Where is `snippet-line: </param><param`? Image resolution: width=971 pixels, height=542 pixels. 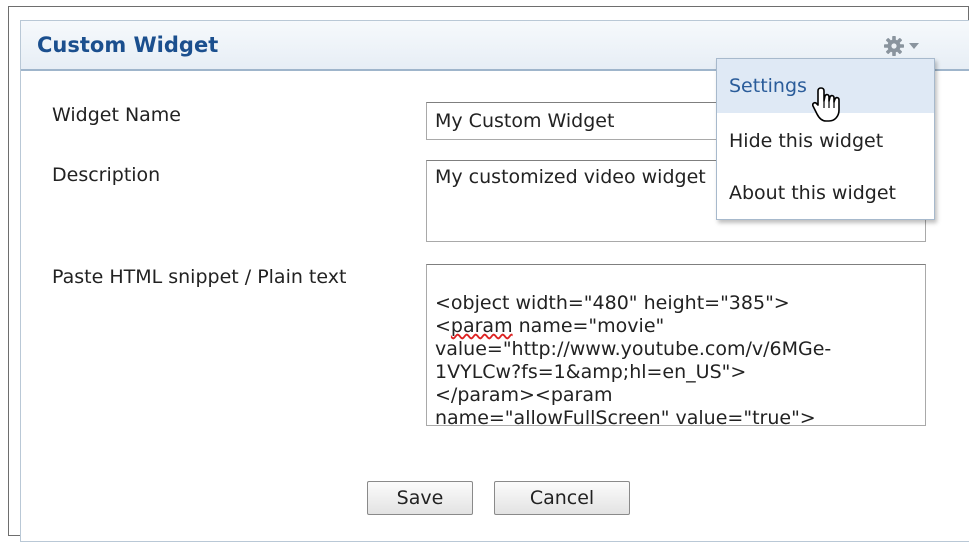
snippet-line: </param><param is located at coordinates (524, 395).